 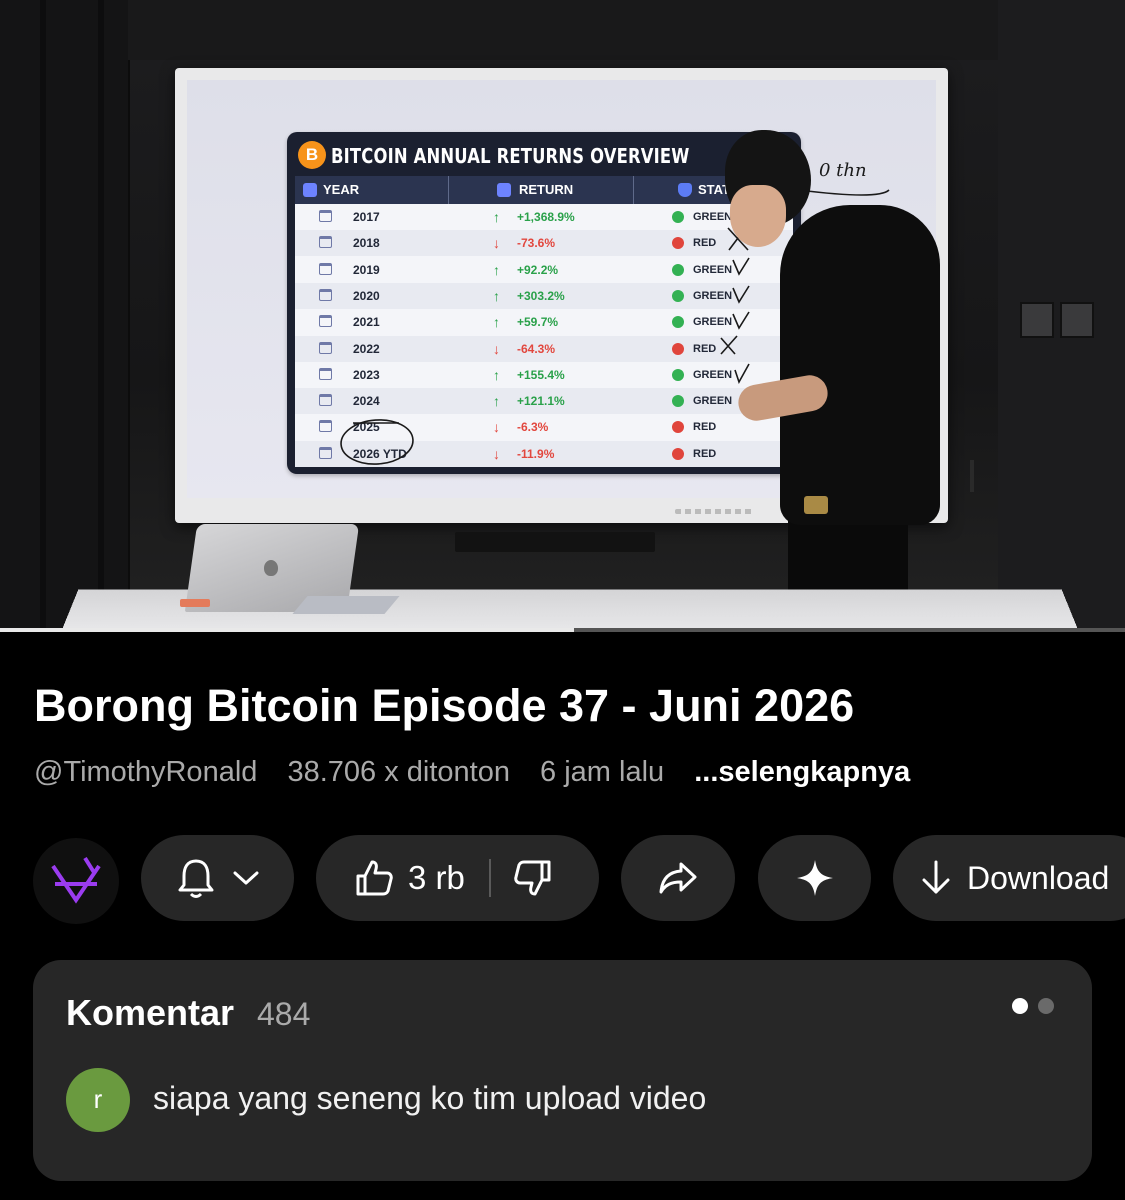 What do you see at coordinates (444, 705) in the screenshot?
I see `video-title: Borong Bitcoin Episode 37 - Juni 2026` at bounding box center [444, 705].